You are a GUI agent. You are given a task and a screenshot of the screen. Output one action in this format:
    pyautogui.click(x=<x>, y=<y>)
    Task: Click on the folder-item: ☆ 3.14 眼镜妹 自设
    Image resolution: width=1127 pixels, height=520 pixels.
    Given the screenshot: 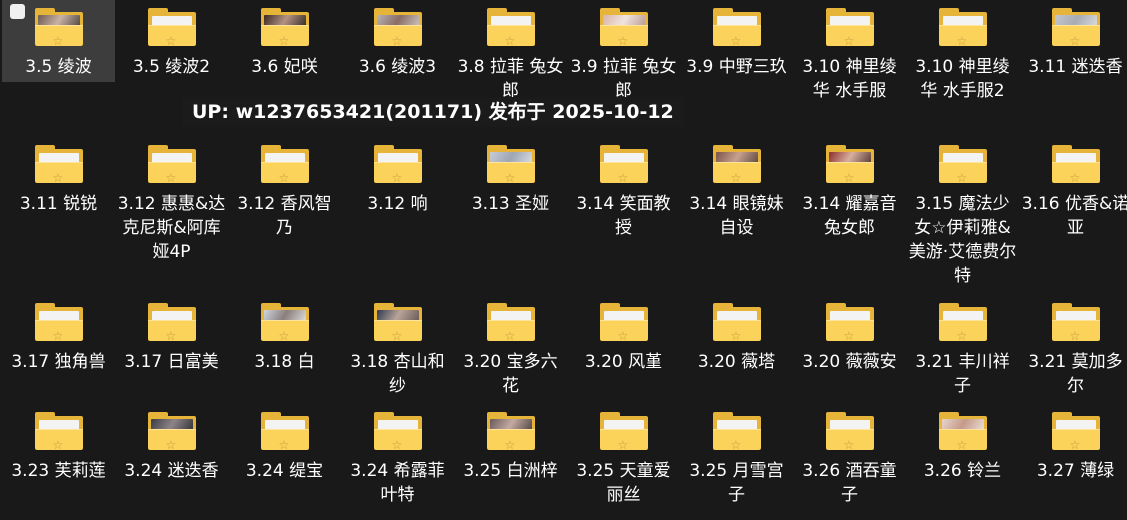 What is the action you would take?
    pyautogui.click(x=736, y=216)
    